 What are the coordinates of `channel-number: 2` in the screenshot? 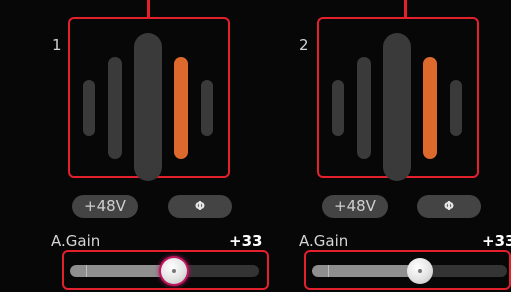 It's located at (304, 45).